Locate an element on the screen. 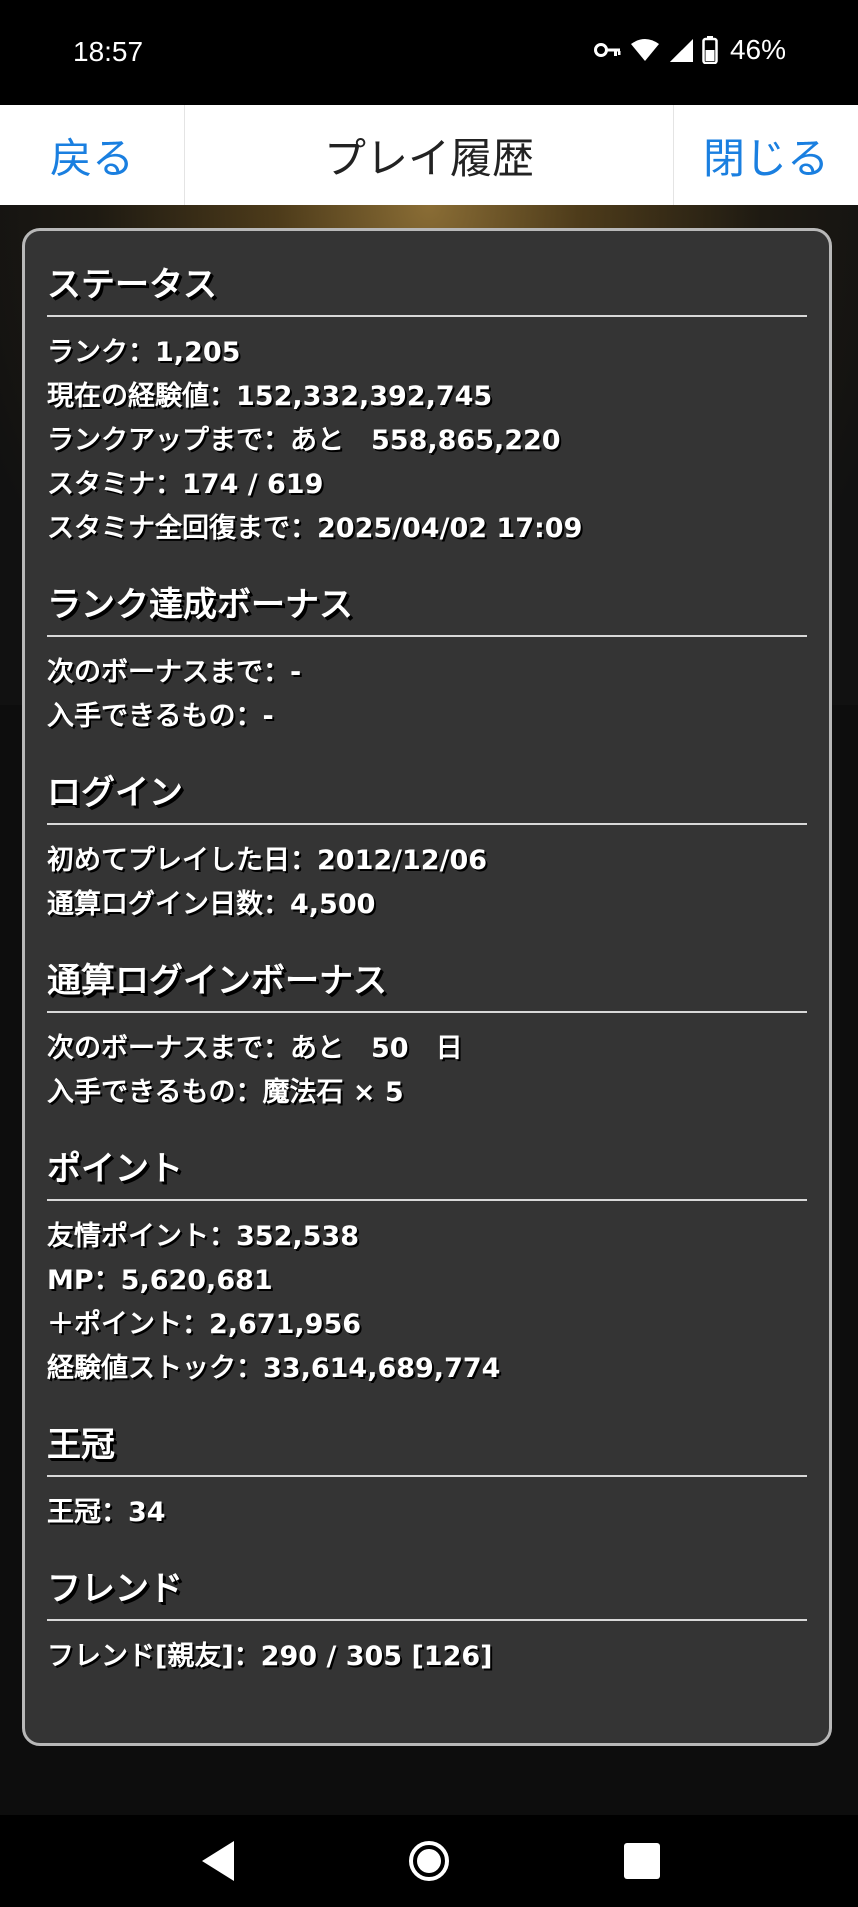 This screenshot has width=858, height=1907. info-row: ランク：1,205 is located at coordinates (144, 352).